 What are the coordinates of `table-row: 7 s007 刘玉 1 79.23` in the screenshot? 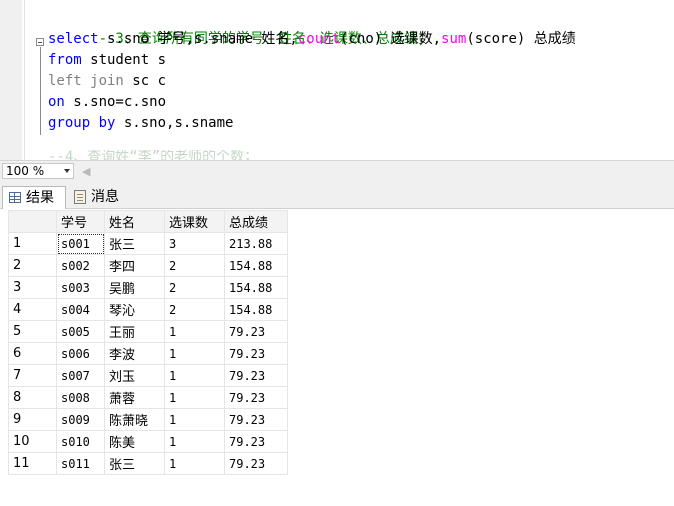 It's located at (148, 375).